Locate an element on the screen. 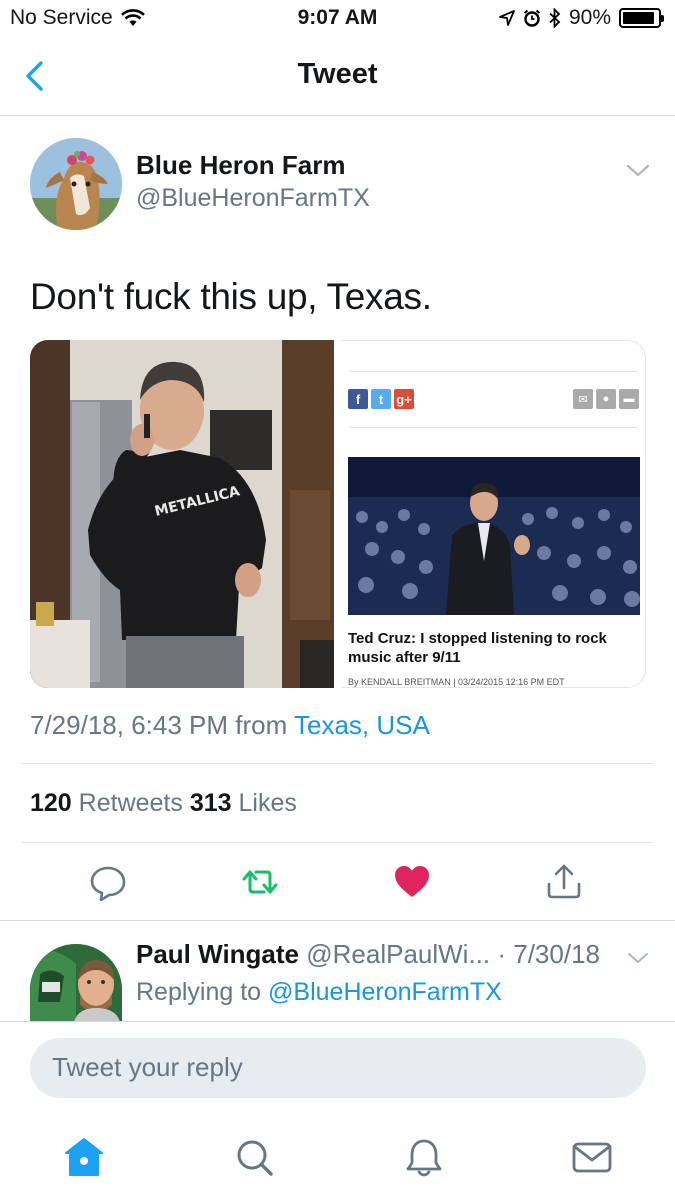 The image size is (675, 1200). page-title: Tweet is located at coordinates (337, 74).